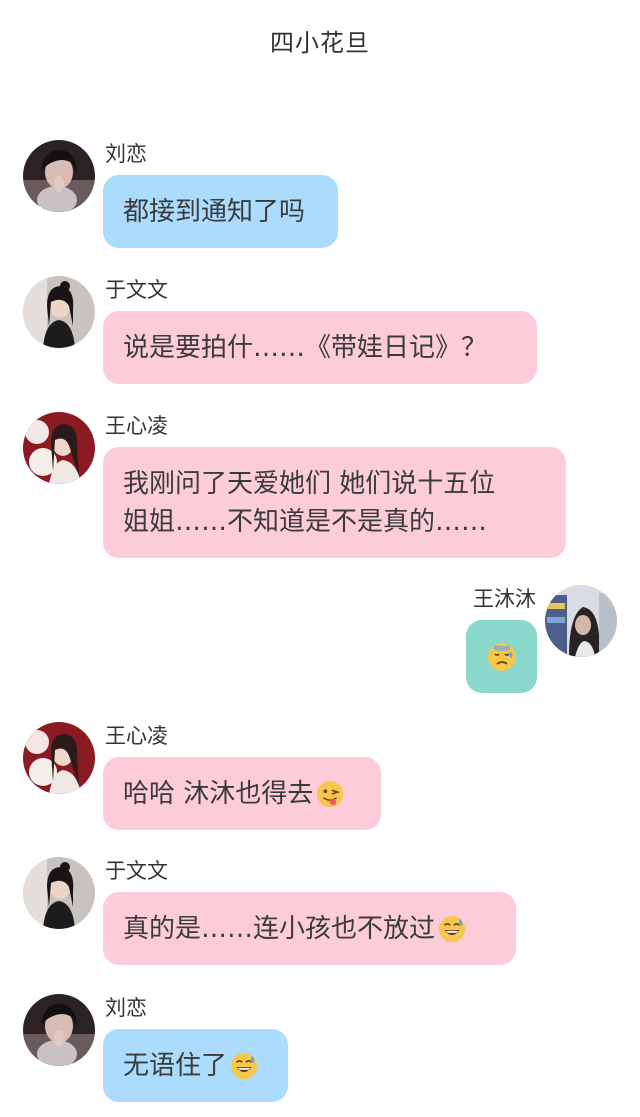 The image size is (640, 1117). I want to click on chat-header: 四小花旦, so click(320, 40).